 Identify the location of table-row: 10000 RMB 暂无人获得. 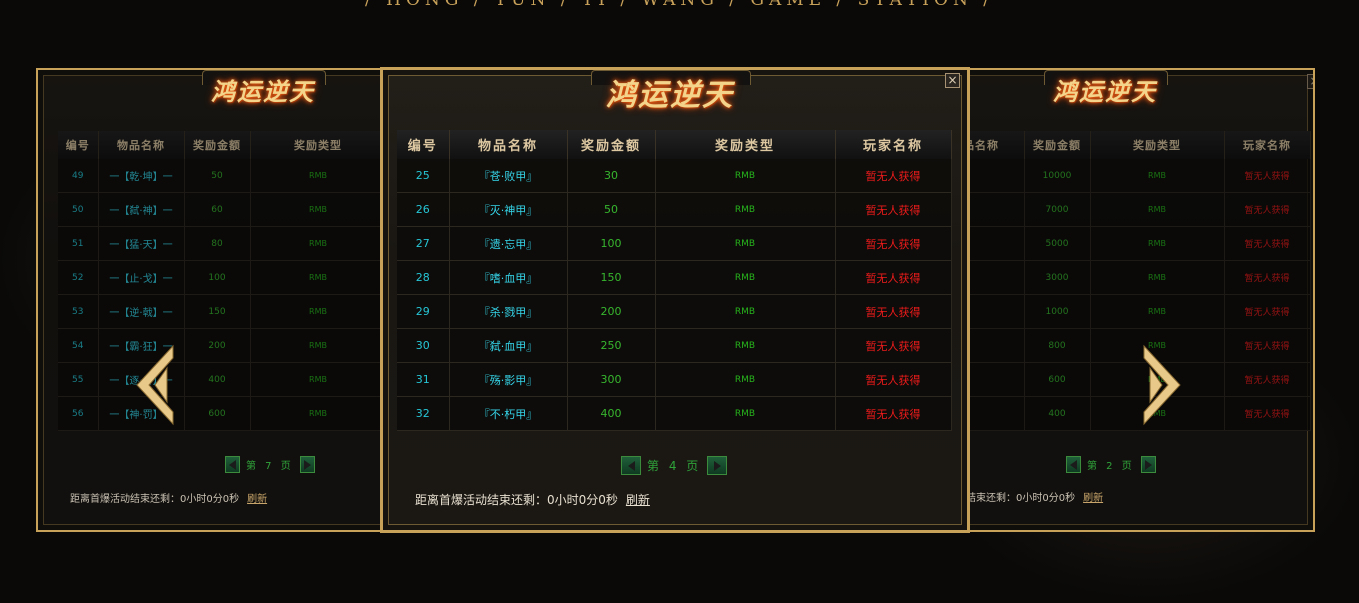
(1136, 176).